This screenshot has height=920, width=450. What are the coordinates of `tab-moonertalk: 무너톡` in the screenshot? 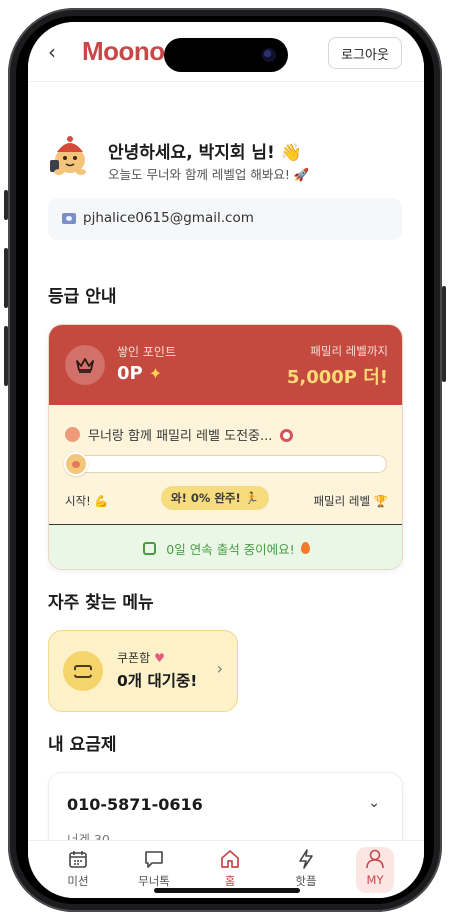 It's located at (154, 870).